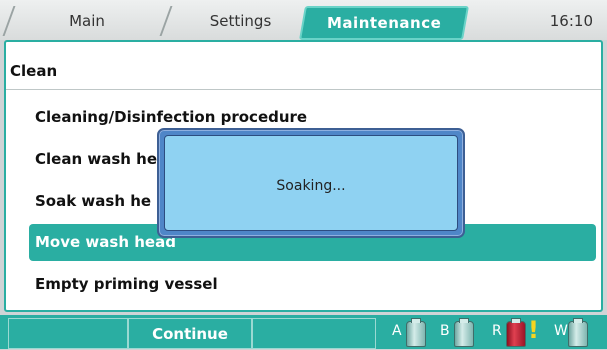 This screenshot has width=607, height=350. I want to click on bottle-r-label: R, so click(497, 331).